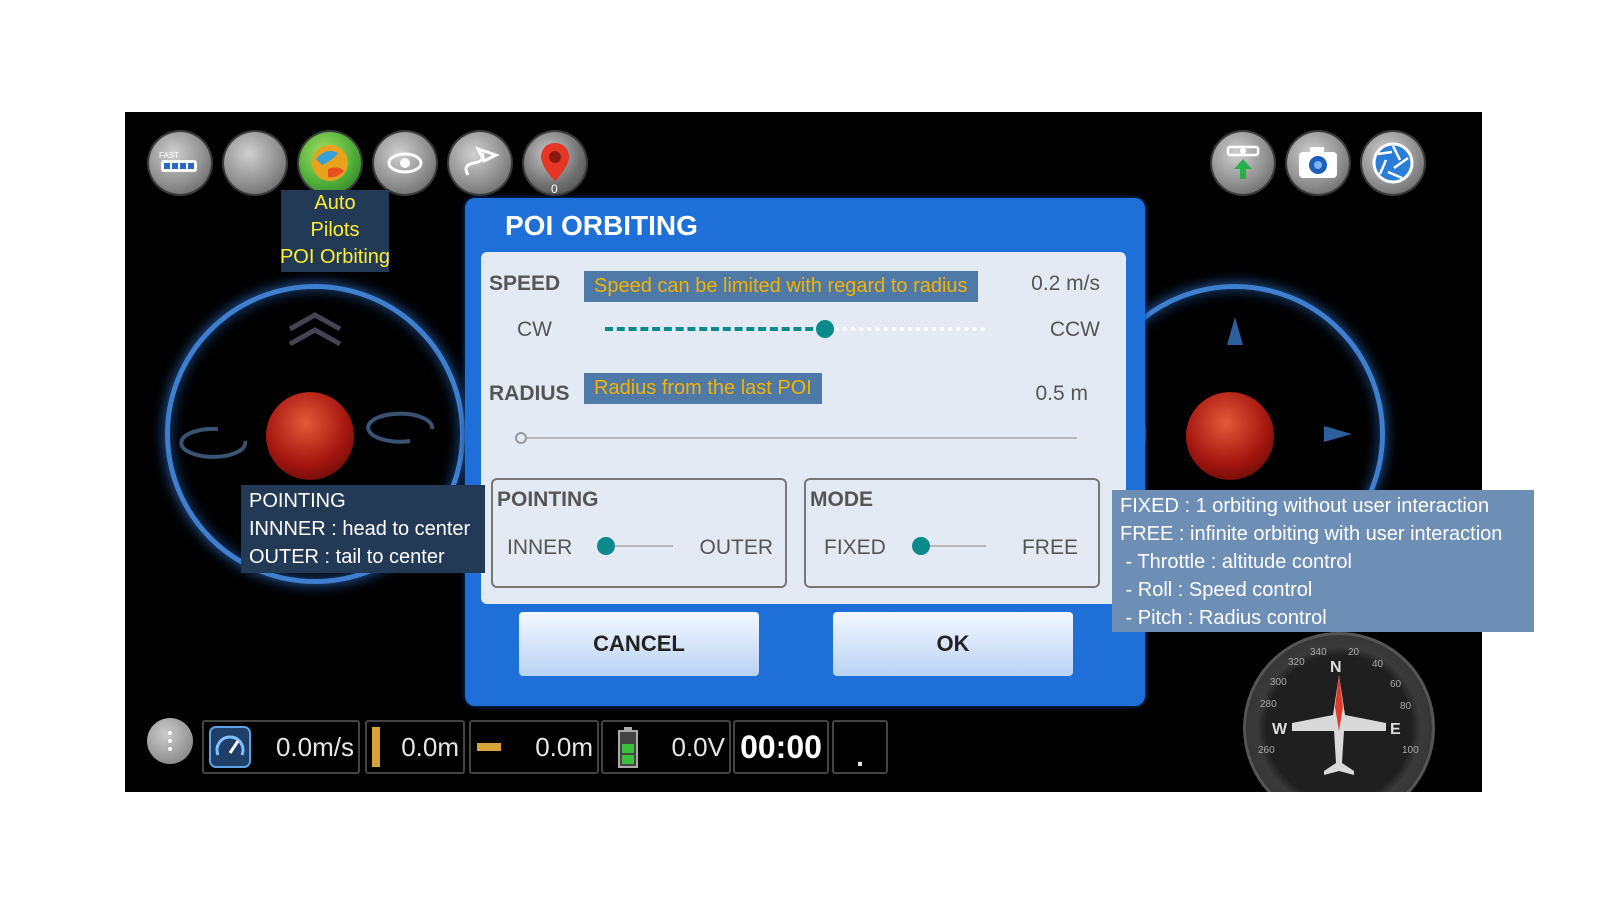  I want to click on mode-toggle, so click(949, 546).